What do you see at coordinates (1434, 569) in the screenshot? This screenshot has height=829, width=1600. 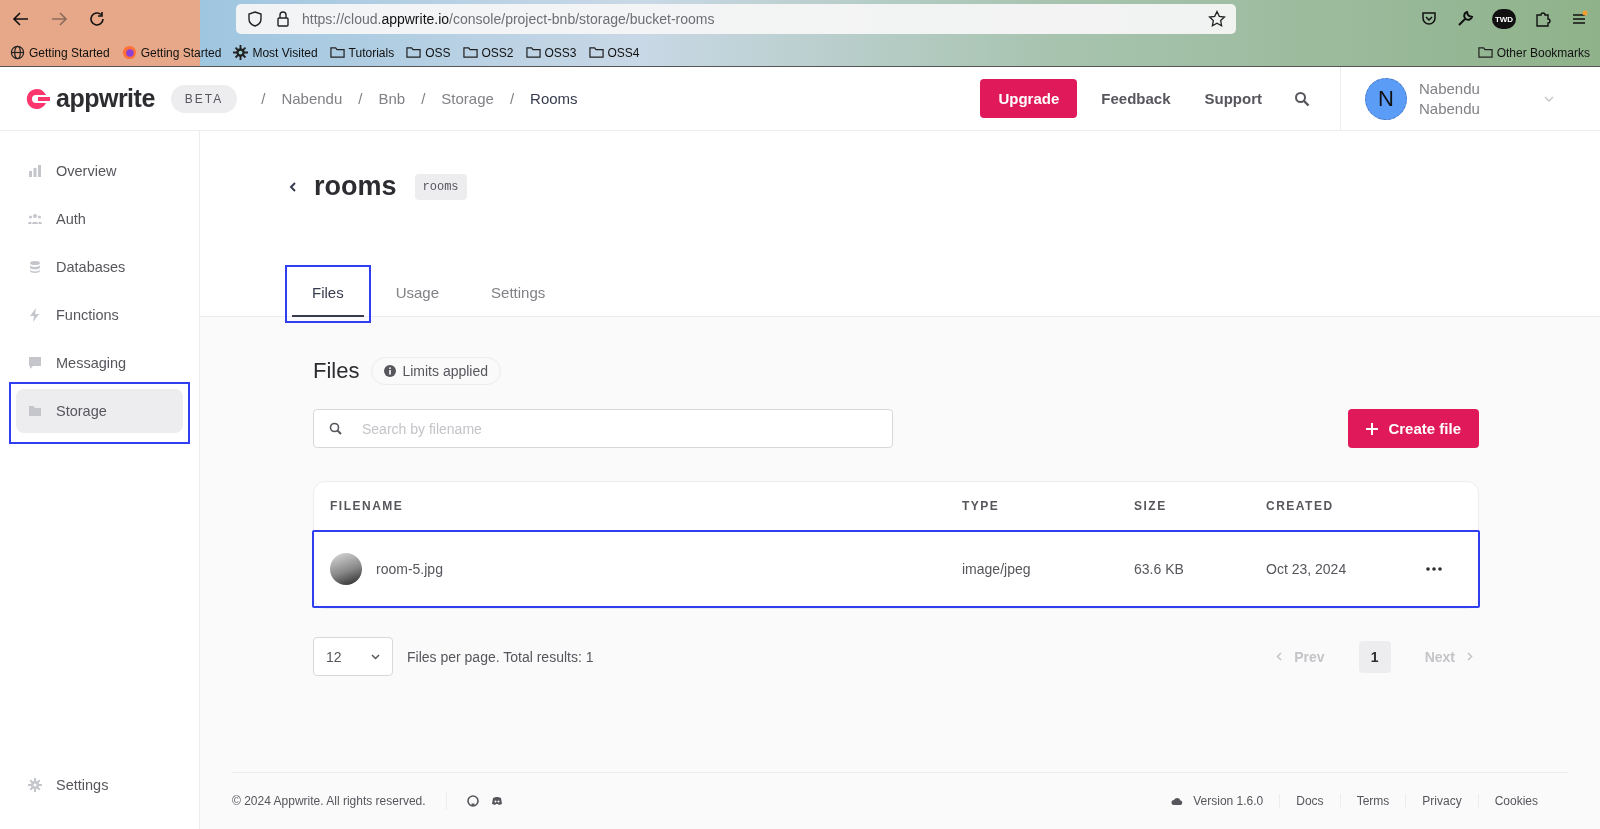 I see `more-options-icon` at bounding box center [1434, 569].